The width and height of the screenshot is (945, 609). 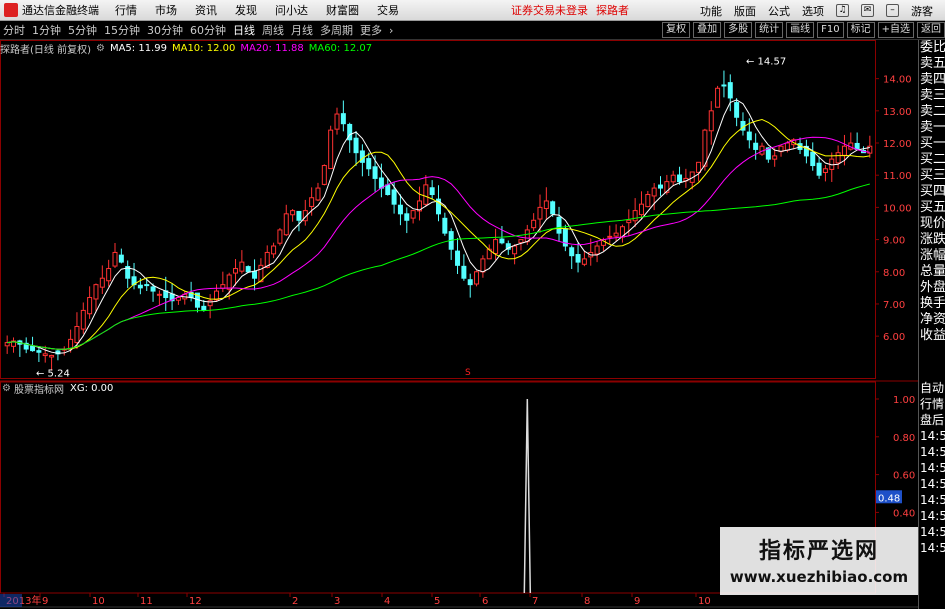 What do you see at coordinates (932, 548) in the screenshot?
I see `side-bottom-10: 14:50` at bounding box center [932, 548].